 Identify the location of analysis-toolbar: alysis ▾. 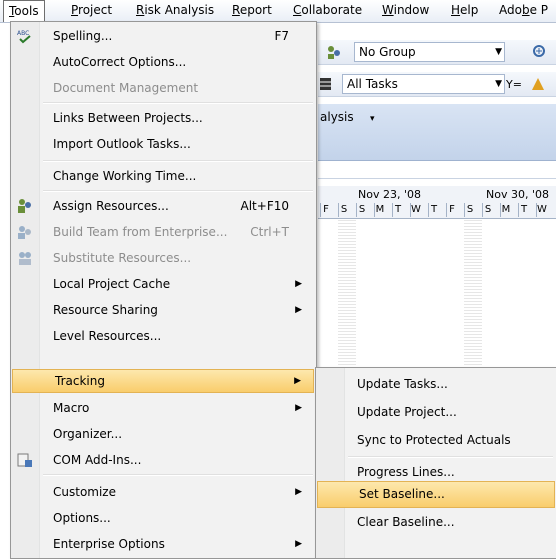
(437, 132).